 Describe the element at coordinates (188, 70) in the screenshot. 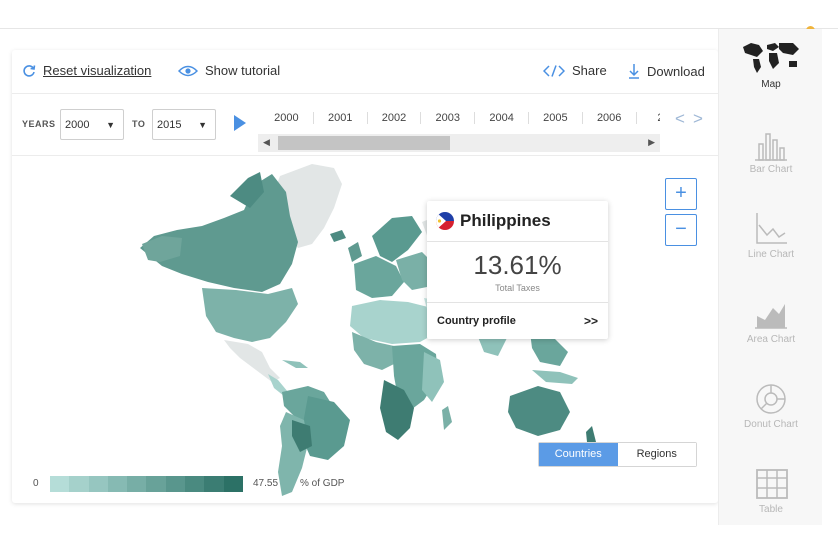

I see `eye-icon` at that location.